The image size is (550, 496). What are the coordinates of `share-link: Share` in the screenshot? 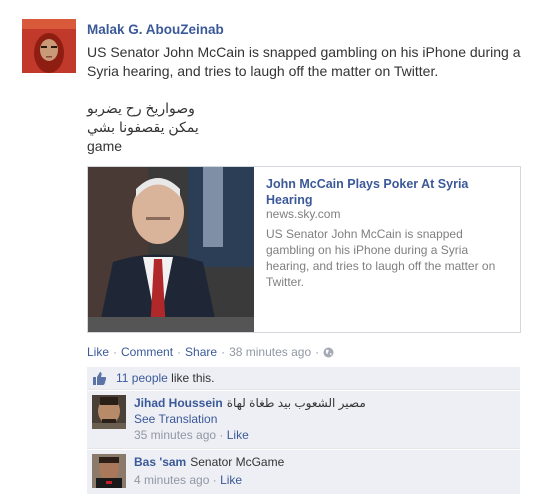 It's located at (201, 352).